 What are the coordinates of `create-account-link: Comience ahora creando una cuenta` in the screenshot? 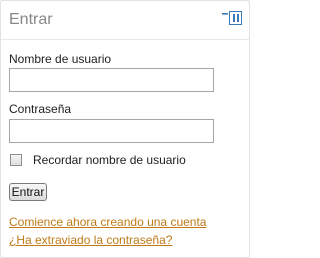 It's located at (107, 222).